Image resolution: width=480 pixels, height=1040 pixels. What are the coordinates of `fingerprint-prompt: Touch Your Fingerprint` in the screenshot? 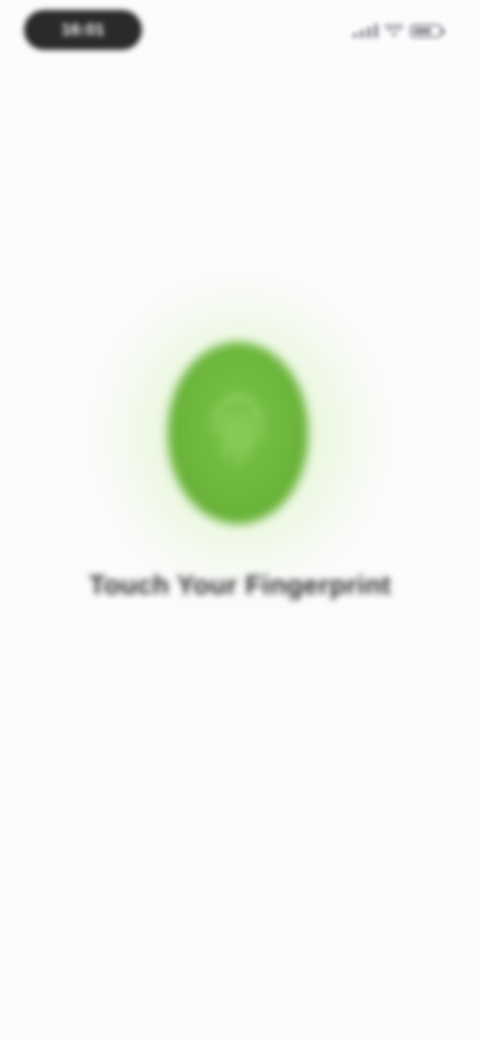 It's located at (240, 585).